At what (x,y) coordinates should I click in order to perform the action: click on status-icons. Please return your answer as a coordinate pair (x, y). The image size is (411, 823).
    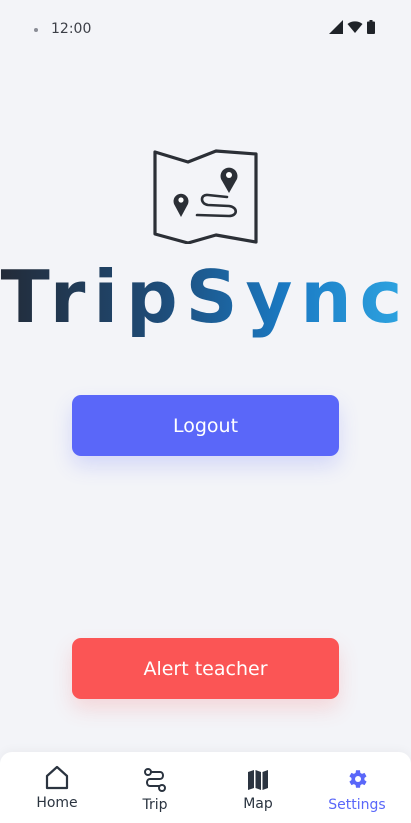
    Looking at the image, I should click on (352, 27).